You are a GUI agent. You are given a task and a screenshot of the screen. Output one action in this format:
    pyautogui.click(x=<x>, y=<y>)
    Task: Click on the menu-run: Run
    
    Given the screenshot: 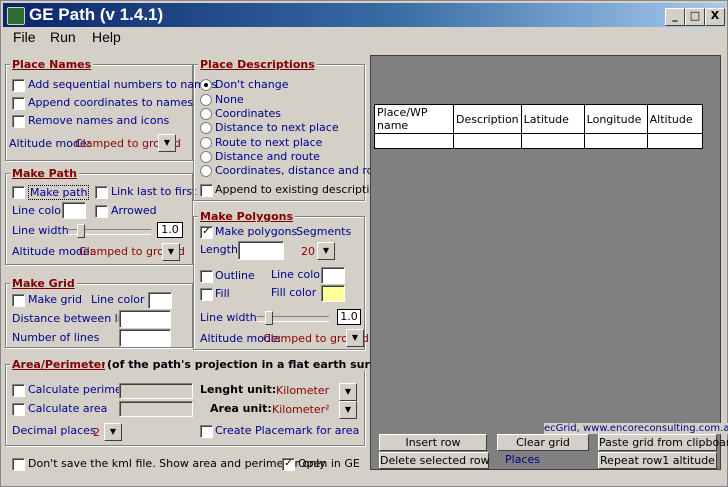 What is the action you would take?
    pyautogui.click(x=63, y=37)
    